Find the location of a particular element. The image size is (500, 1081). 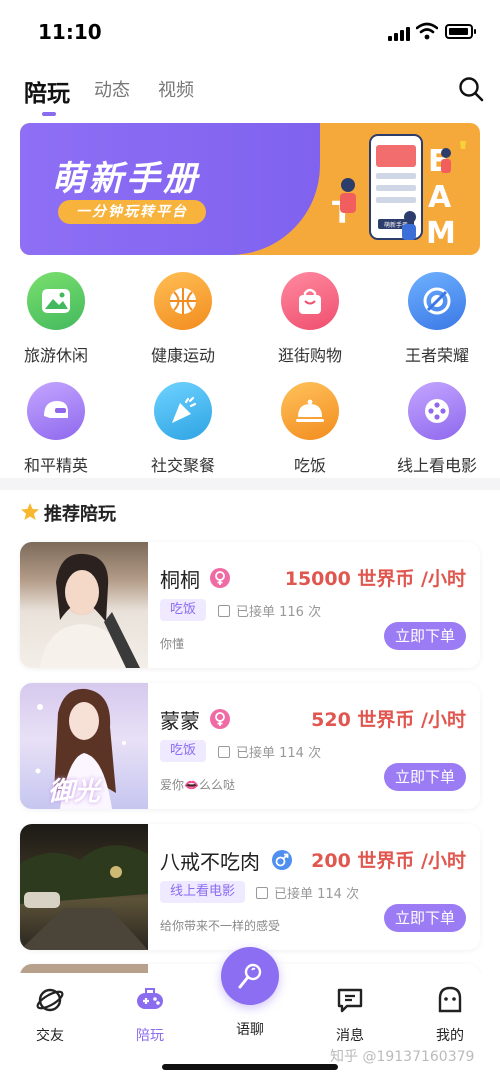

category-label: 健康运动 is located at coordinates (182, 355).